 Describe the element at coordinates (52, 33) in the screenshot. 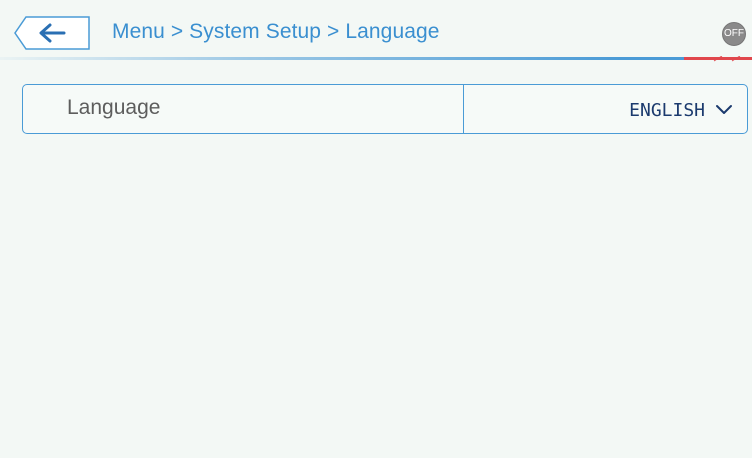

I see `back-button` at that location.